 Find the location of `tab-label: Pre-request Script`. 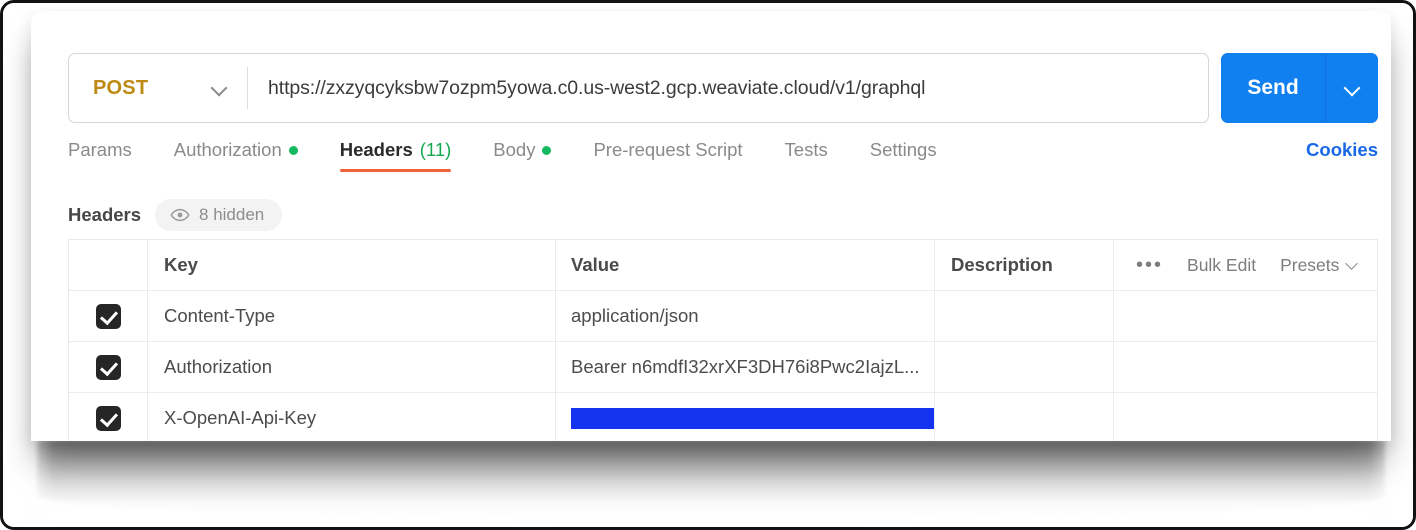

tab-label: Pre-request Script is located at coordinates (668, 149).